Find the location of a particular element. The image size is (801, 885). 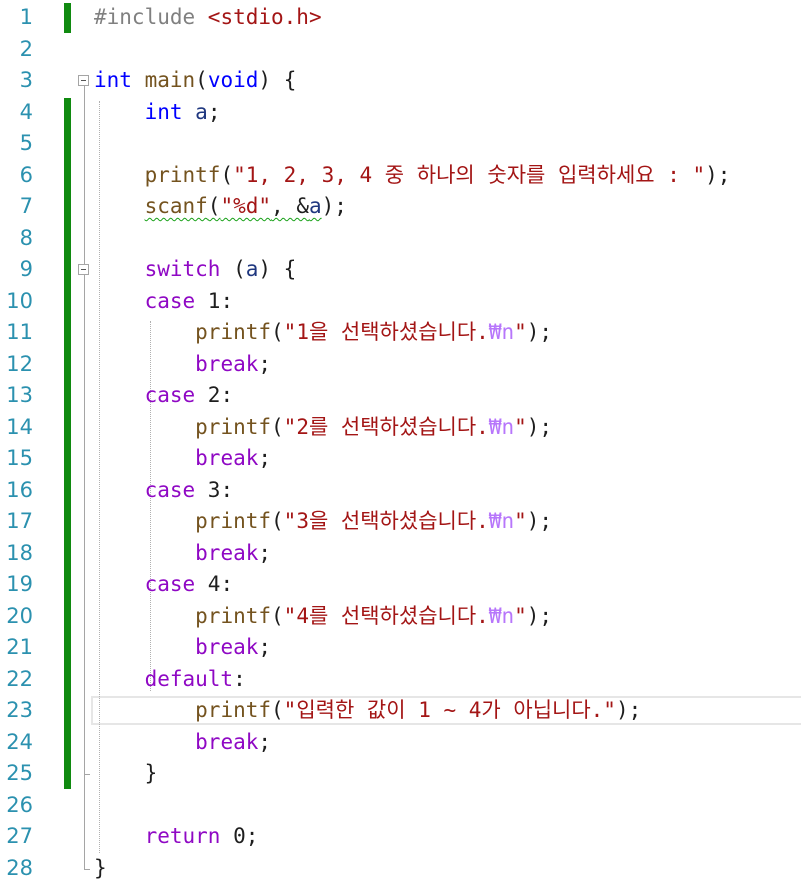

code-line: int a; is located at coordinates (157, 113).